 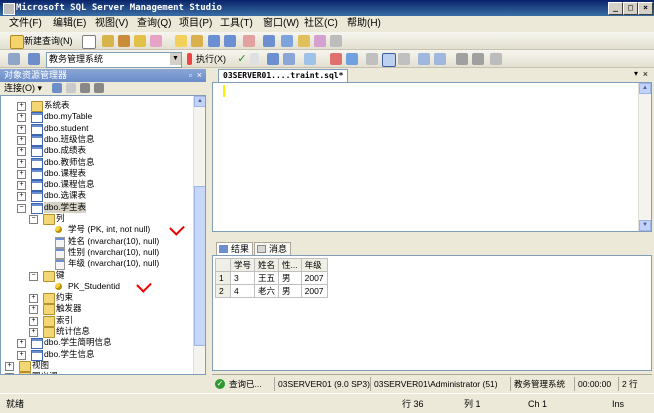 What do you see at coordinates (242, 265) in the screenshot?
I see `column-header: 学号` at bounding box center [242, 265].